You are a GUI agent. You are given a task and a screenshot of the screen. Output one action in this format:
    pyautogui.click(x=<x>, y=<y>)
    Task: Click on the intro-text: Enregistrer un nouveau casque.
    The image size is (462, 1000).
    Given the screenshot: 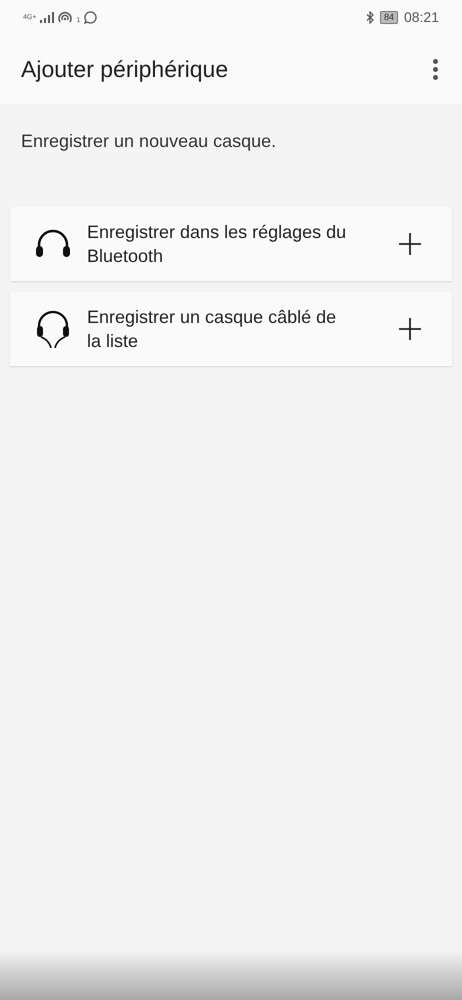 What is the action you would take?
    pyautogui.click(x=149, y=141)
    